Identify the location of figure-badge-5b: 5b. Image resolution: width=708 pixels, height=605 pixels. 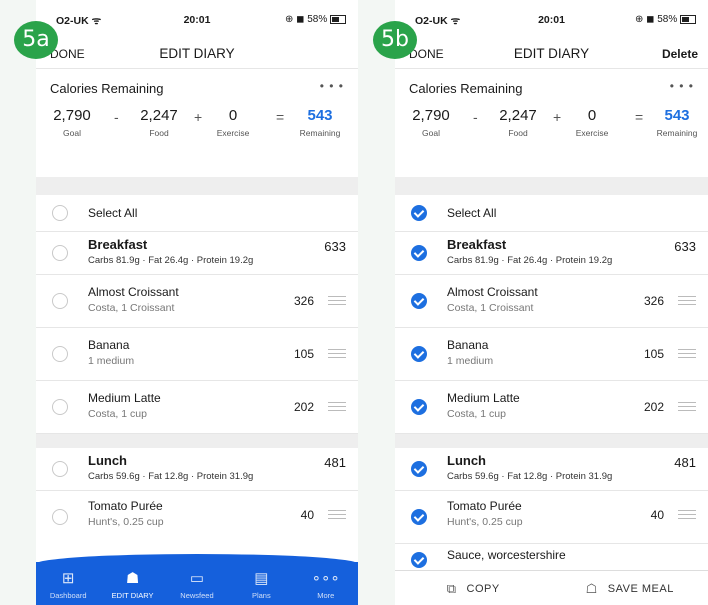
(395, 40).